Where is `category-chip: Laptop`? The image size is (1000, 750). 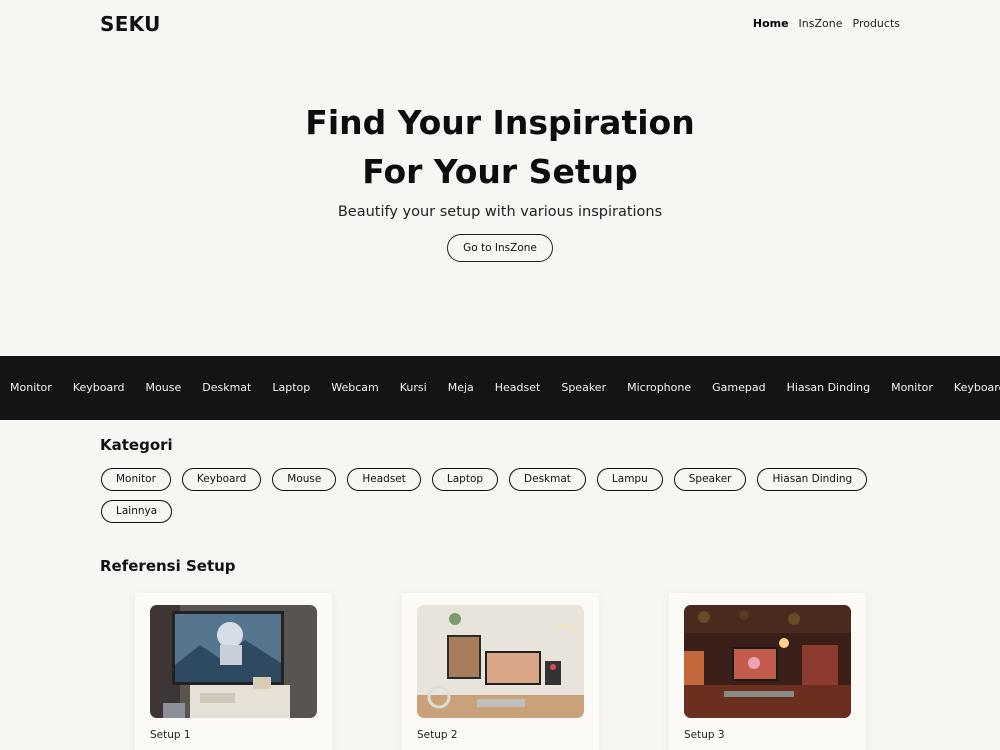 category-chip: Laptop is located at coordinates (465, 479).